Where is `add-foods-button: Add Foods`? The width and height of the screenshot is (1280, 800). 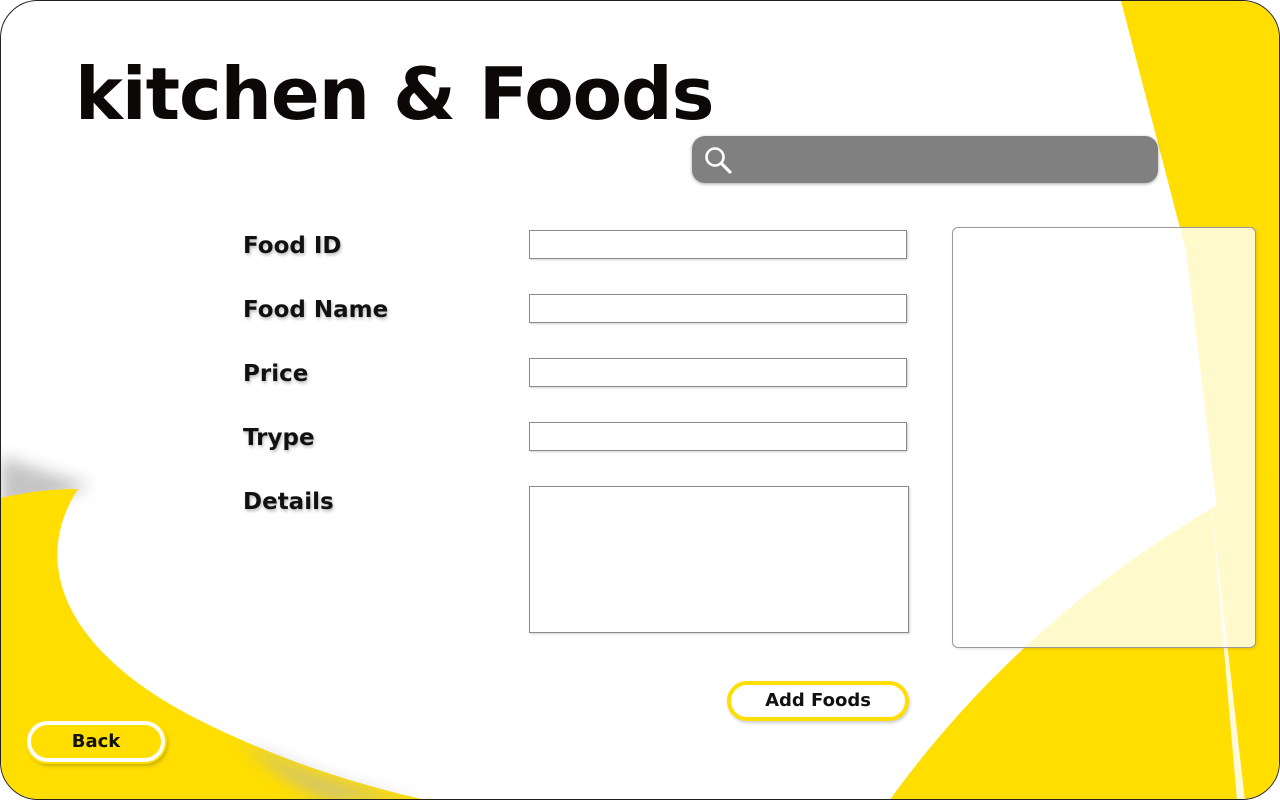
add-foods-button: Add Foods is located at coordinates (818, 701).